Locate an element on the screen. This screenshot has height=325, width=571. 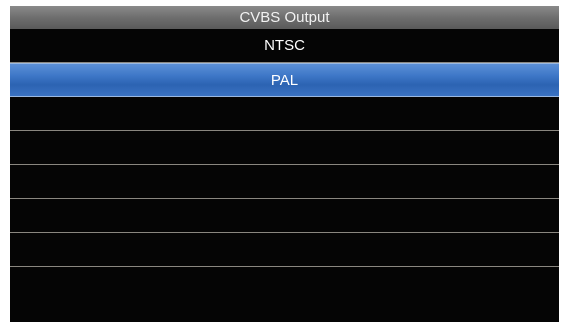
option-pal: PAL is located at coordinates (284, 80).